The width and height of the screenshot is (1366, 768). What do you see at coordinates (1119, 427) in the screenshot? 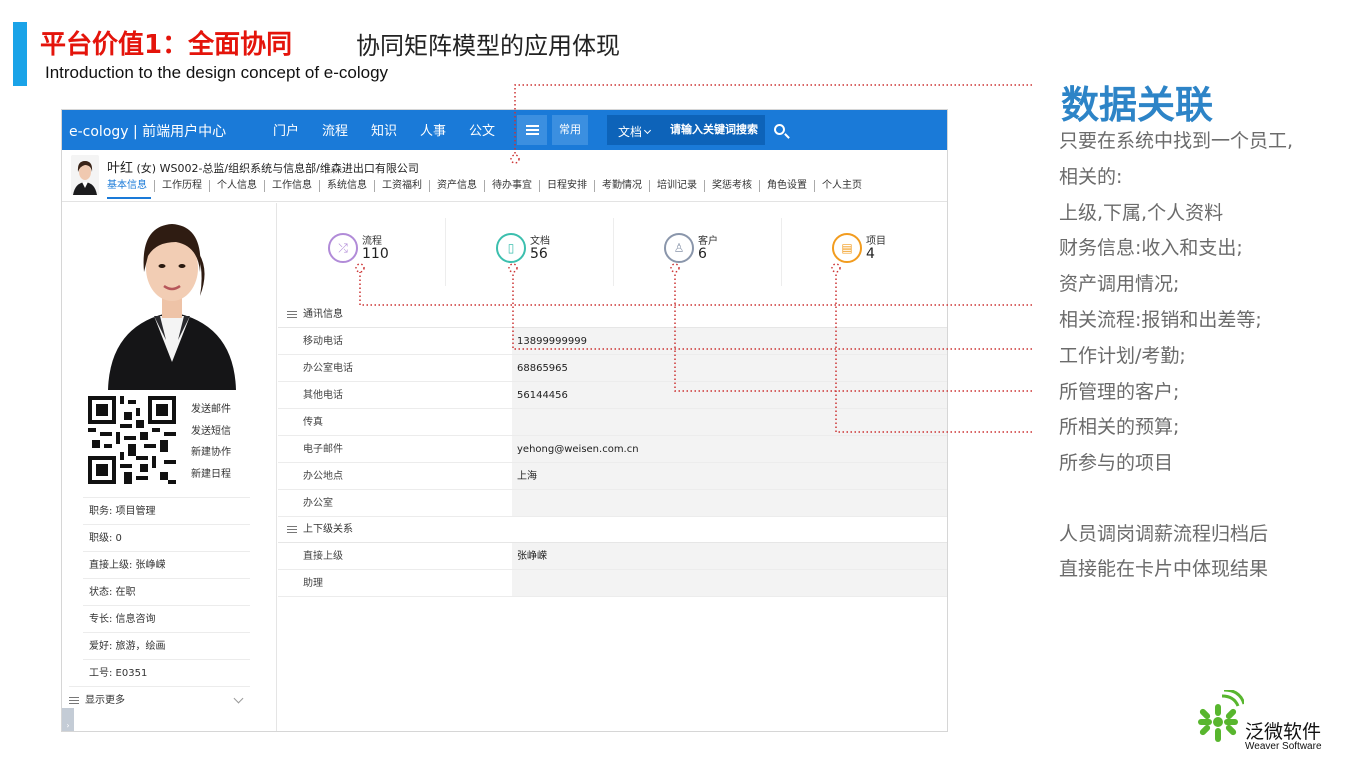
I see `panel-line: 所相关的预算;` at bounding box center [1119, 427].